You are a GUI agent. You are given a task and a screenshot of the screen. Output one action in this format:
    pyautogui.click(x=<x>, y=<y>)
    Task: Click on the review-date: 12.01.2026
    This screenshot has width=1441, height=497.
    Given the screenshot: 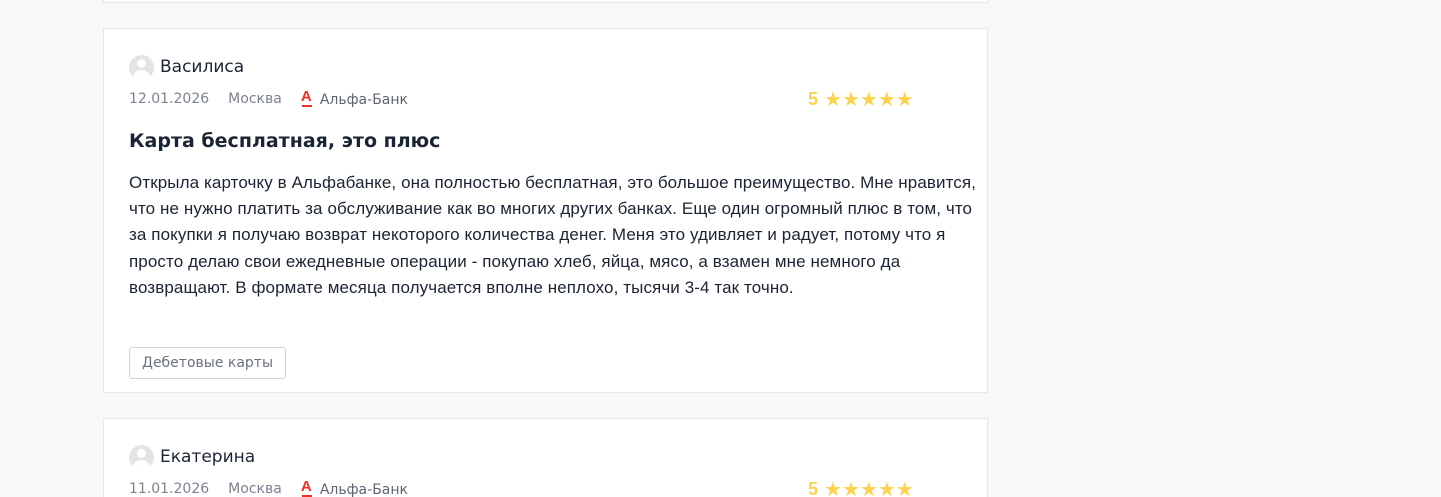 What is the action you would take?
    pyautogui.click(x=169, y=99)
    